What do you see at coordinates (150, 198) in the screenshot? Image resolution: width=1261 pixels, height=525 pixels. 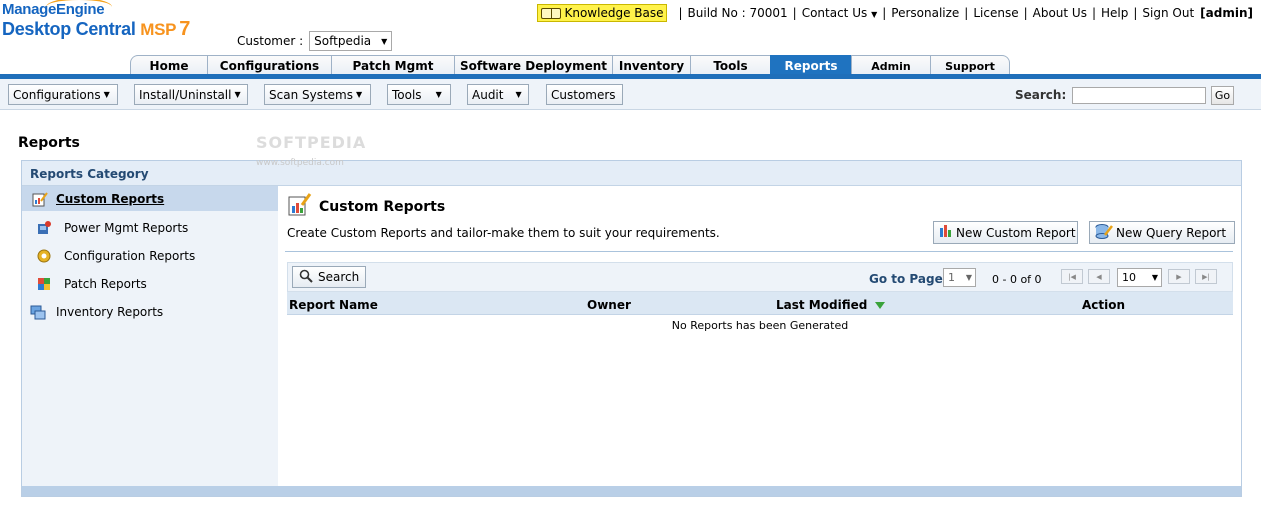 I see `sidebar-item-custom-reports: Custom Reports` at bounding box center [150, 198].